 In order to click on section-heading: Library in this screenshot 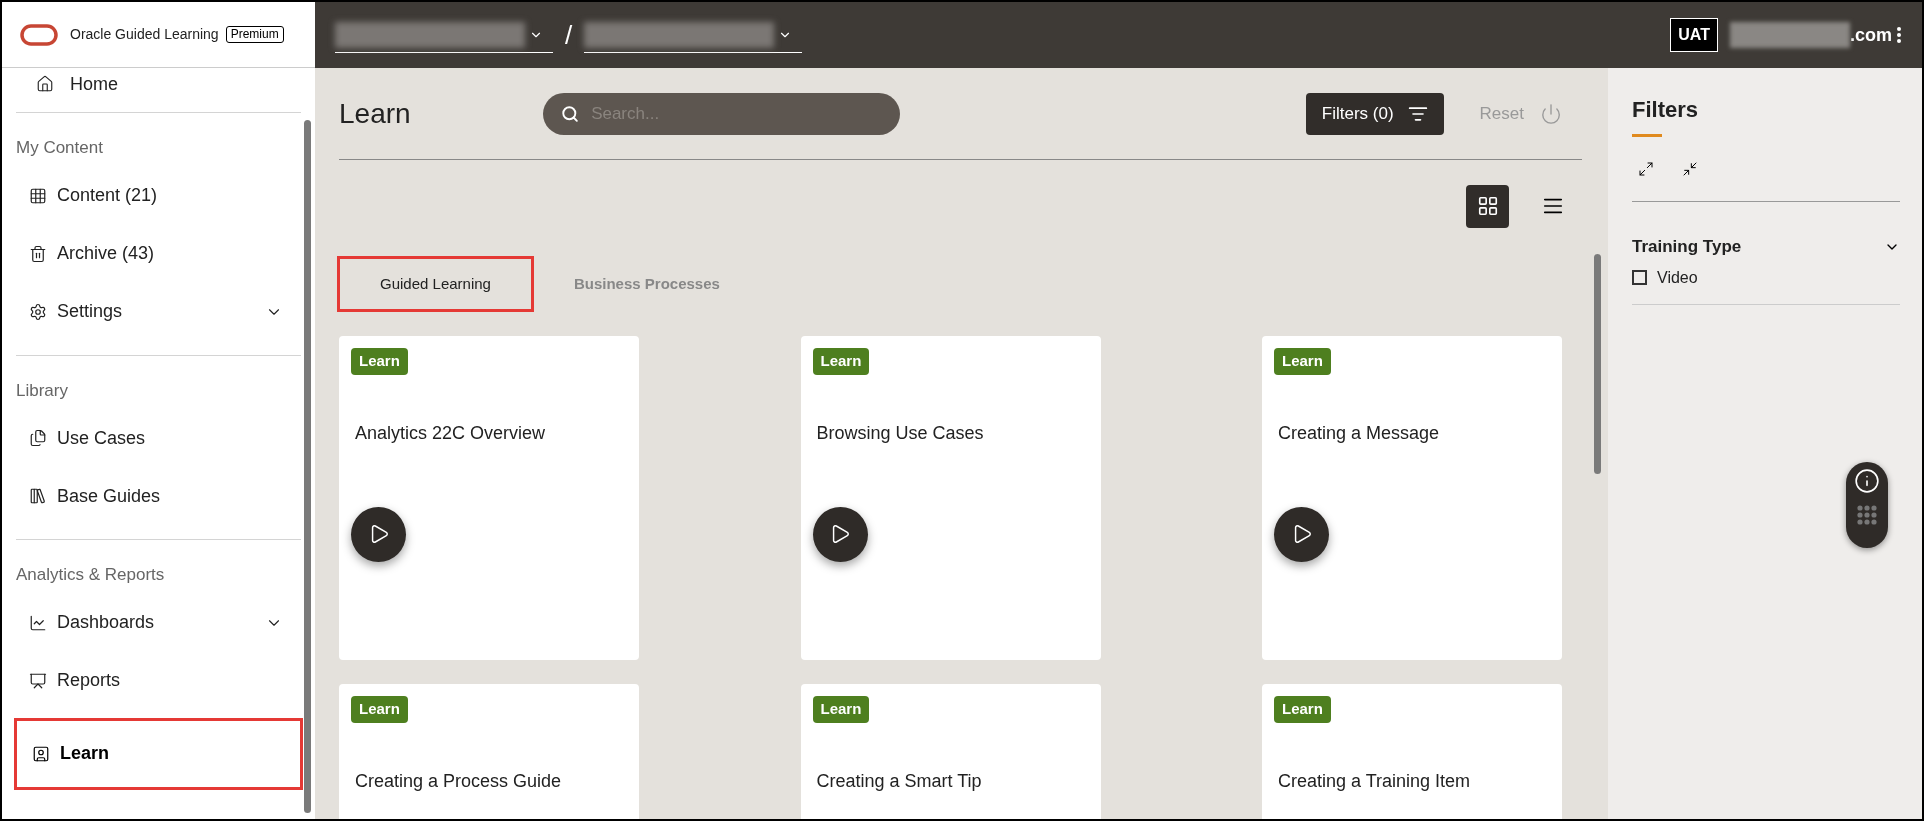, I will do `click(42, 390)`.